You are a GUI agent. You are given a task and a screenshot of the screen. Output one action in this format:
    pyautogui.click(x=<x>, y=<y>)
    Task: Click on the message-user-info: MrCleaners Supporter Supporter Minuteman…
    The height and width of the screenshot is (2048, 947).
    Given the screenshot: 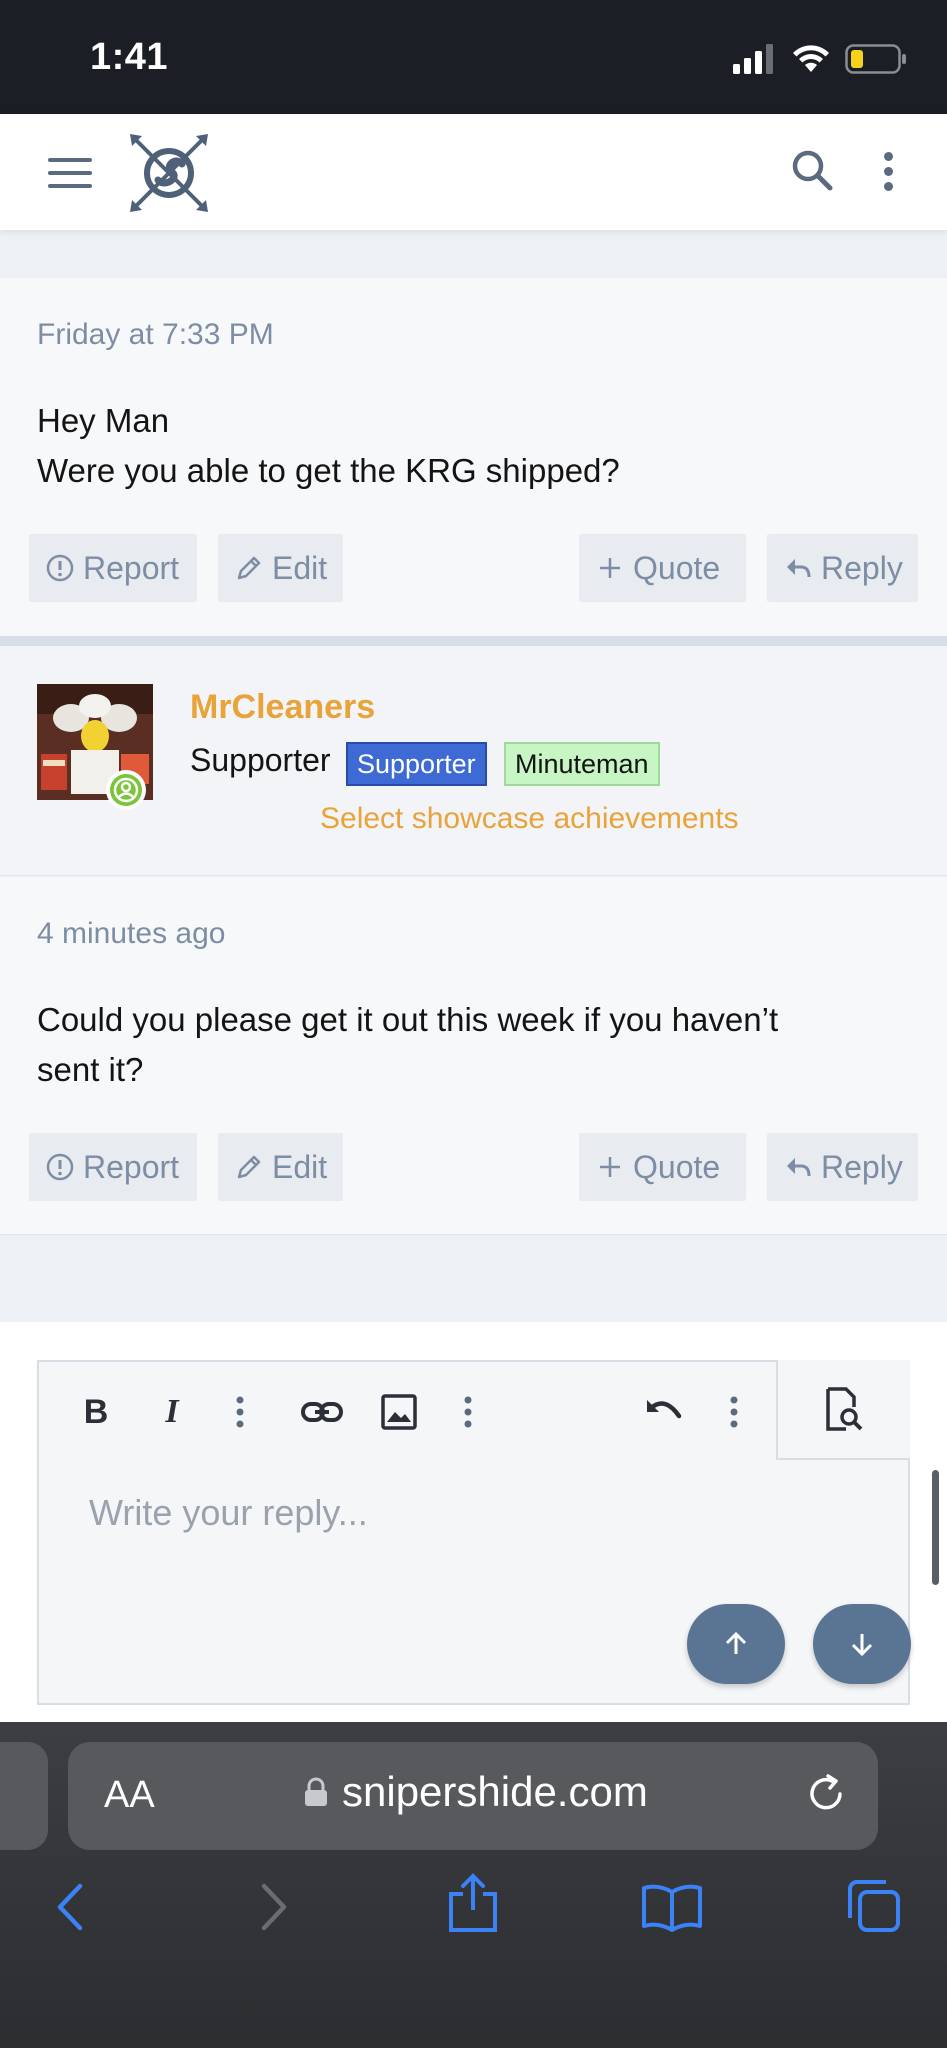 What is the action you would take?
    pyautogui.click(x=473, y=761)
    